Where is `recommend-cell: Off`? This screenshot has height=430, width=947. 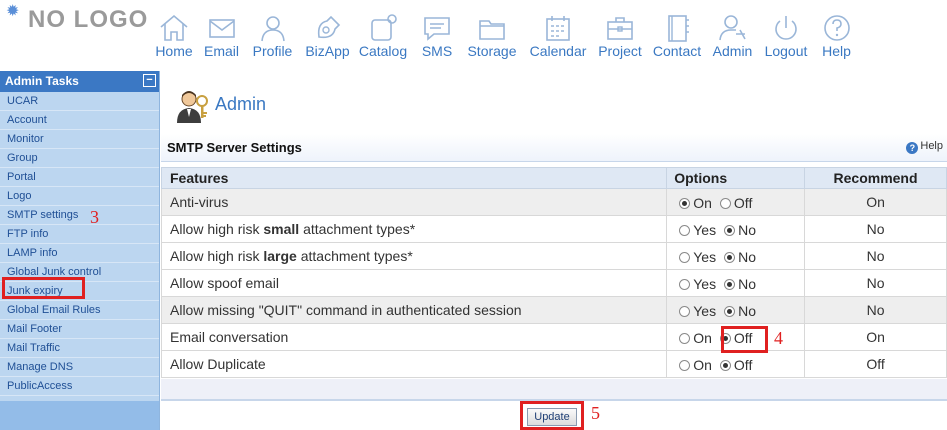
recommend-cell: Off is located at coordinates (875, 364).